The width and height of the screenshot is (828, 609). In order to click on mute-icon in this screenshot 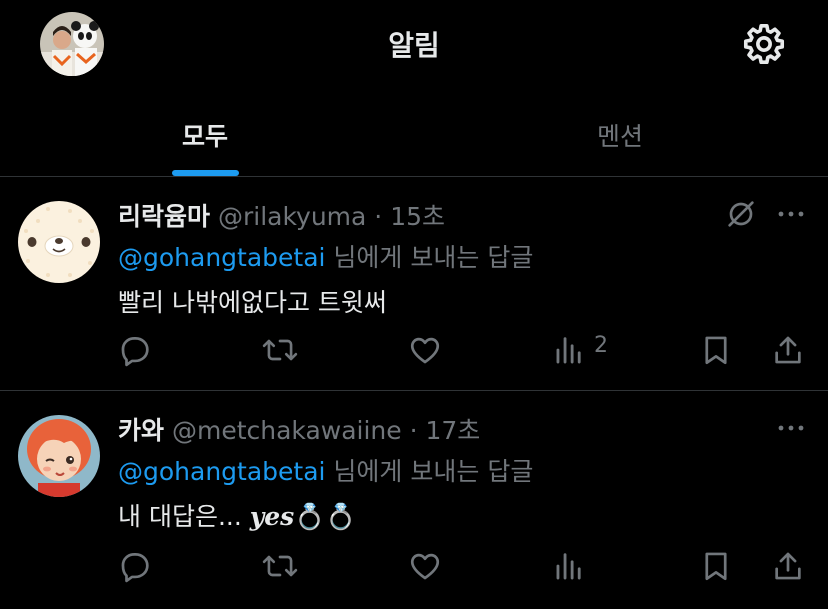, I will do `click(741, 214)`.